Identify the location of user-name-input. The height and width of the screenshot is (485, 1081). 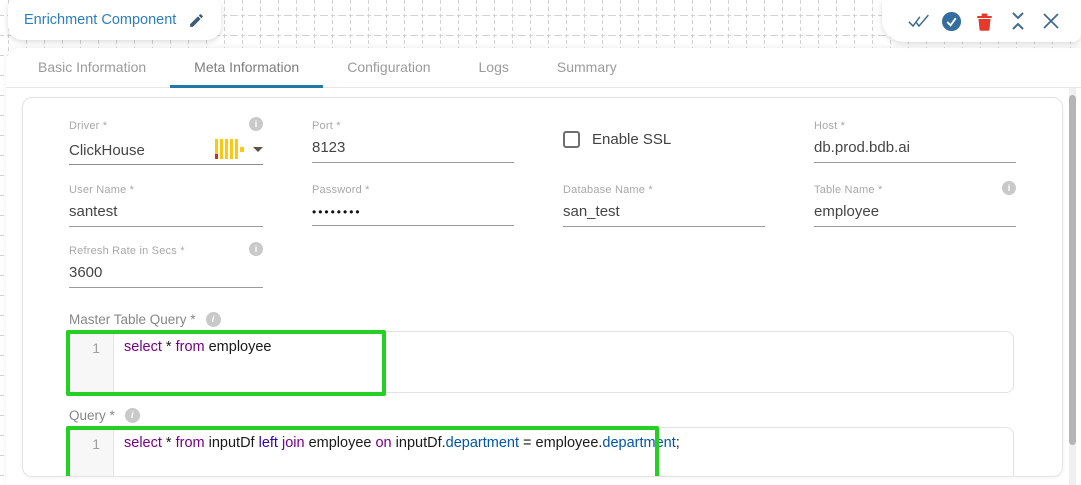
(166, 215).